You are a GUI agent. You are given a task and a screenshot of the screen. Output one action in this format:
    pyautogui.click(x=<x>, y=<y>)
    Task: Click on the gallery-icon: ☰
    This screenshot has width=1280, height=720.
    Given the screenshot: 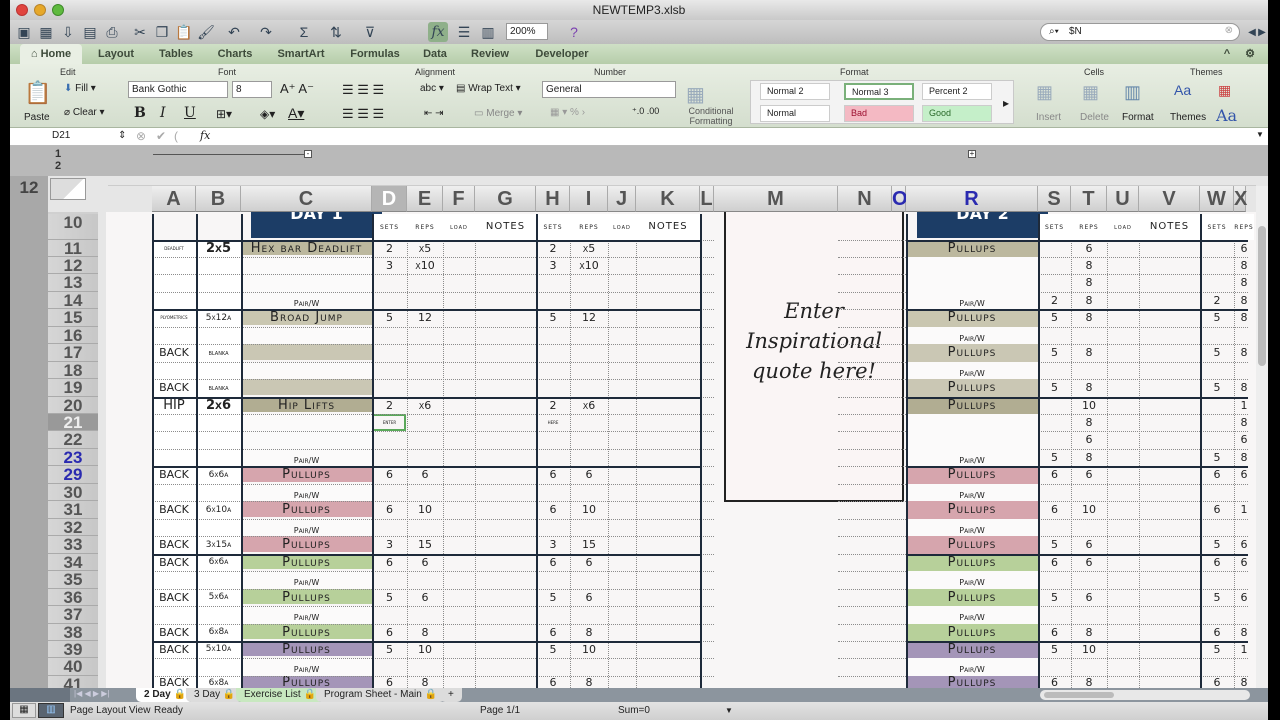 What is the action you would take?
    pyautogui.click(x=464, y=32)
    